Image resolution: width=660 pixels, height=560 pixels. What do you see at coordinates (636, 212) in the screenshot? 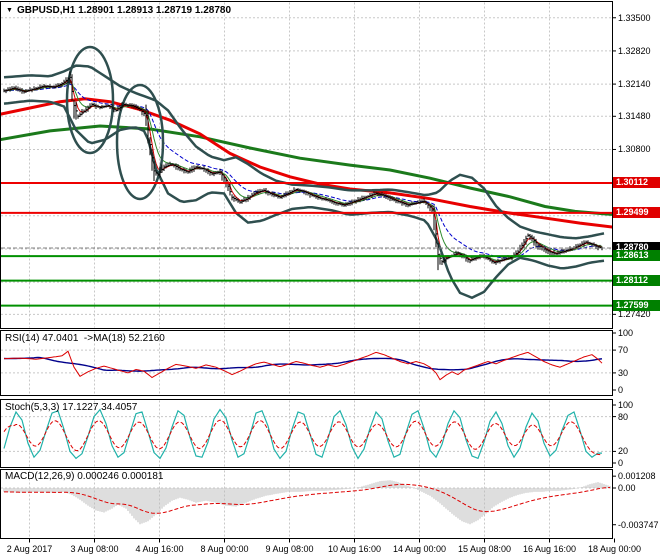
I see `price-level-badge-red: 1.29499` at bounding box center [636, 212].